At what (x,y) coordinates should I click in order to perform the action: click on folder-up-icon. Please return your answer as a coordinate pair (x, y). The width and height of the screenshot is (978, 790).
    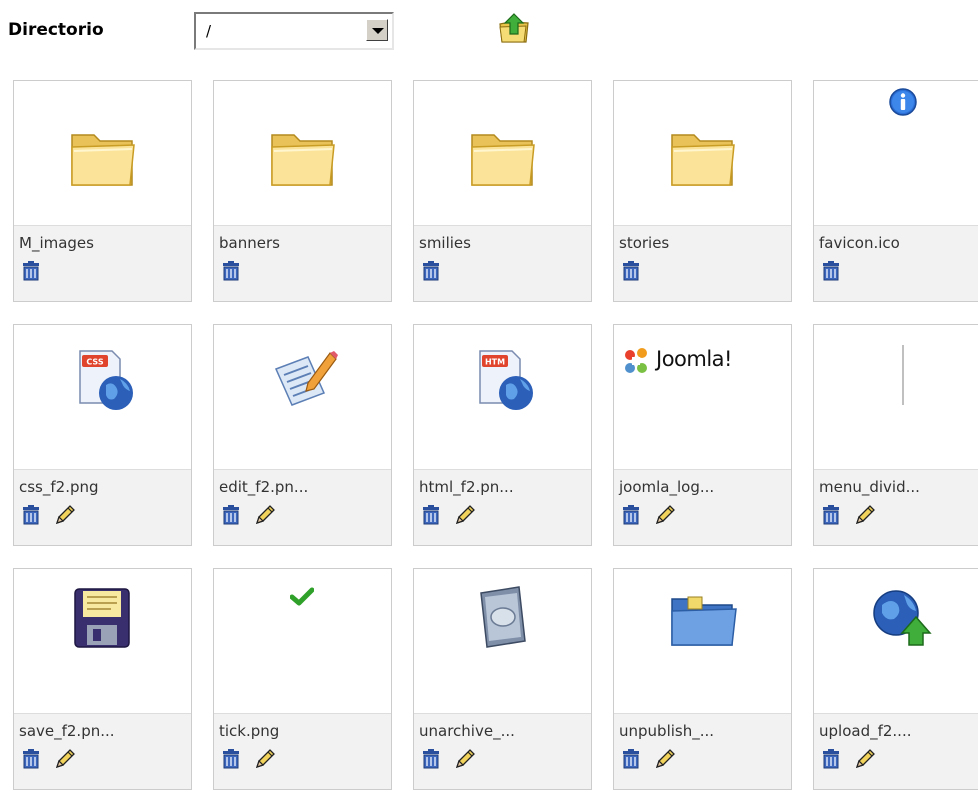
    Looking at the image, I should click on (514, 28).